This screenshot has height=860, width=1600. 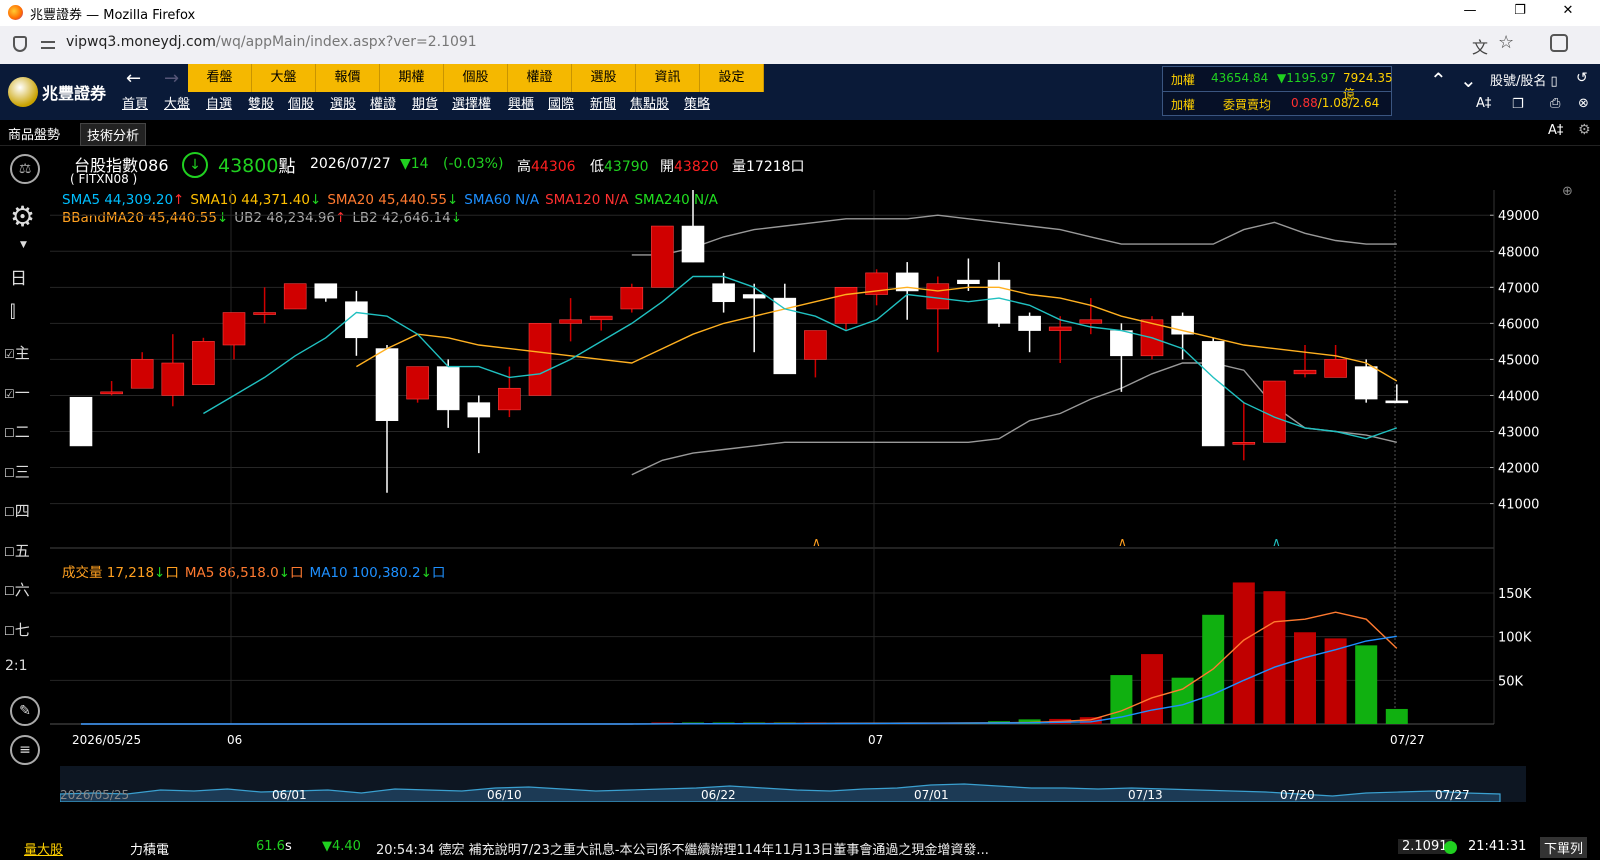 What do you see at coordinates (34, 133) in the screenshot?
I see `tab-market-overview: 商品盤勢` at bounding box center [34, 133].